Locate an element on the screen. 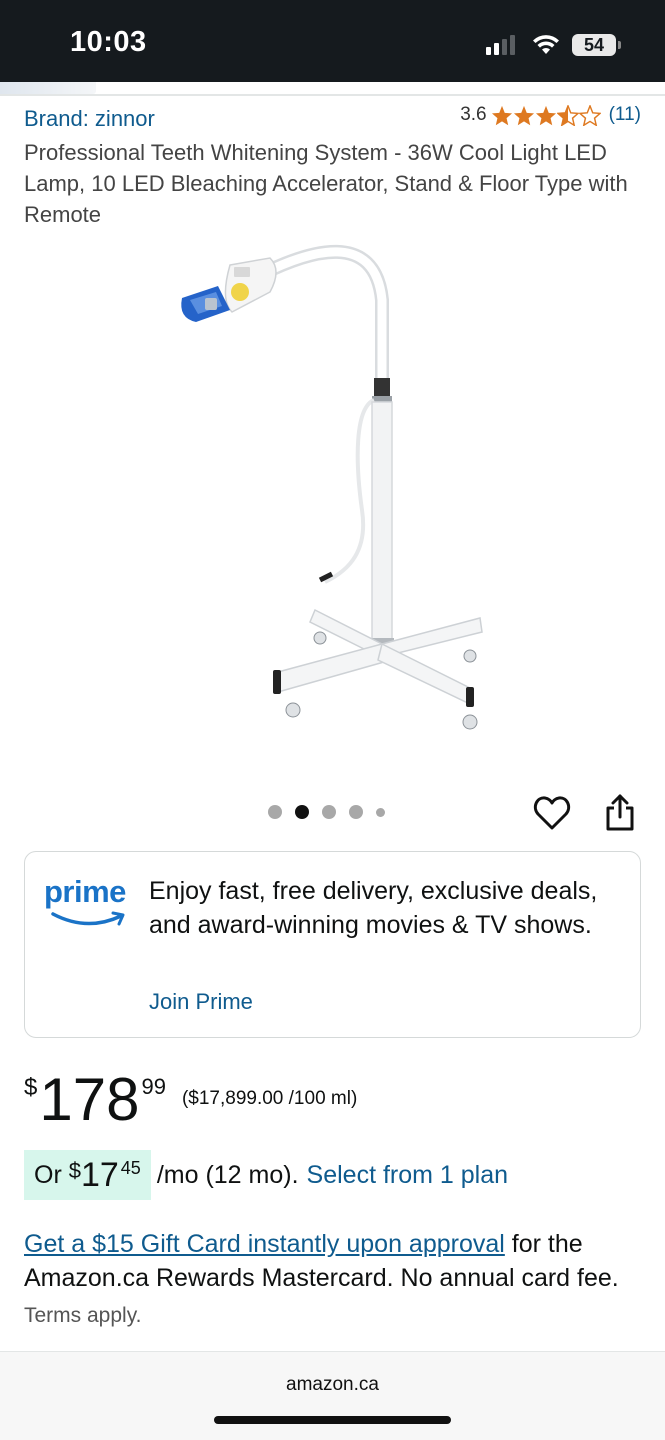 The height and width of the screenshot is (1440, 665). heart-icon is located at coordinates (552, 813).